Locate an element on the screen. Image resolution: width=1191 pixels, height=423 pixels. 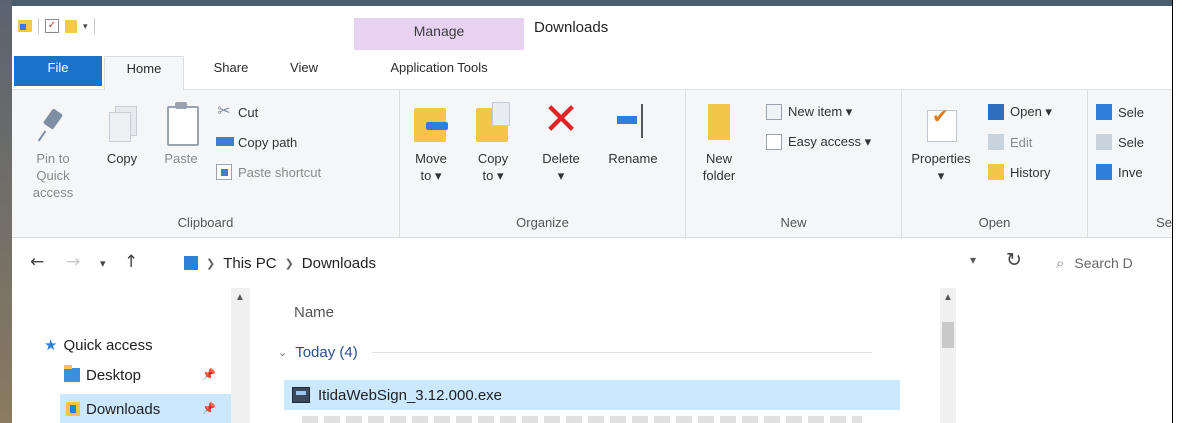
invert-selection-button: Inve is located at coordinates (1119, 172).